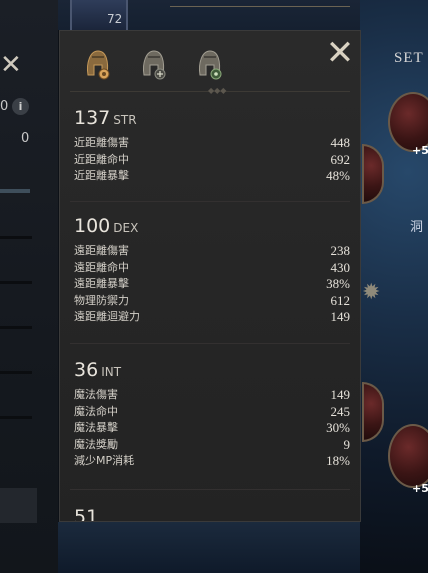 The height and width of the screenshot is (573, 428). Describe the element at coordinates (125, 120) in the screenshot. I see `str-abbr: STR` at that location.